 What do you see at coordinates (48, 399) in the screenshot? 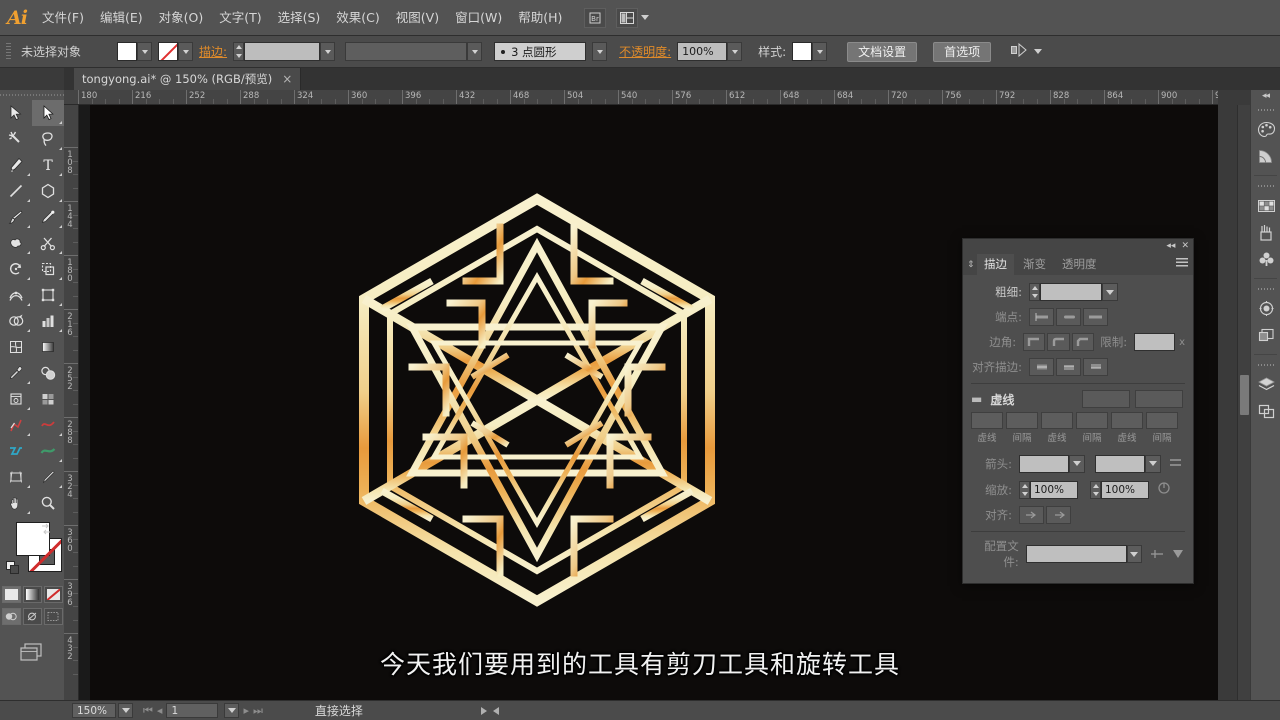
I see `slice-tool` at bounding box center [48, 399].